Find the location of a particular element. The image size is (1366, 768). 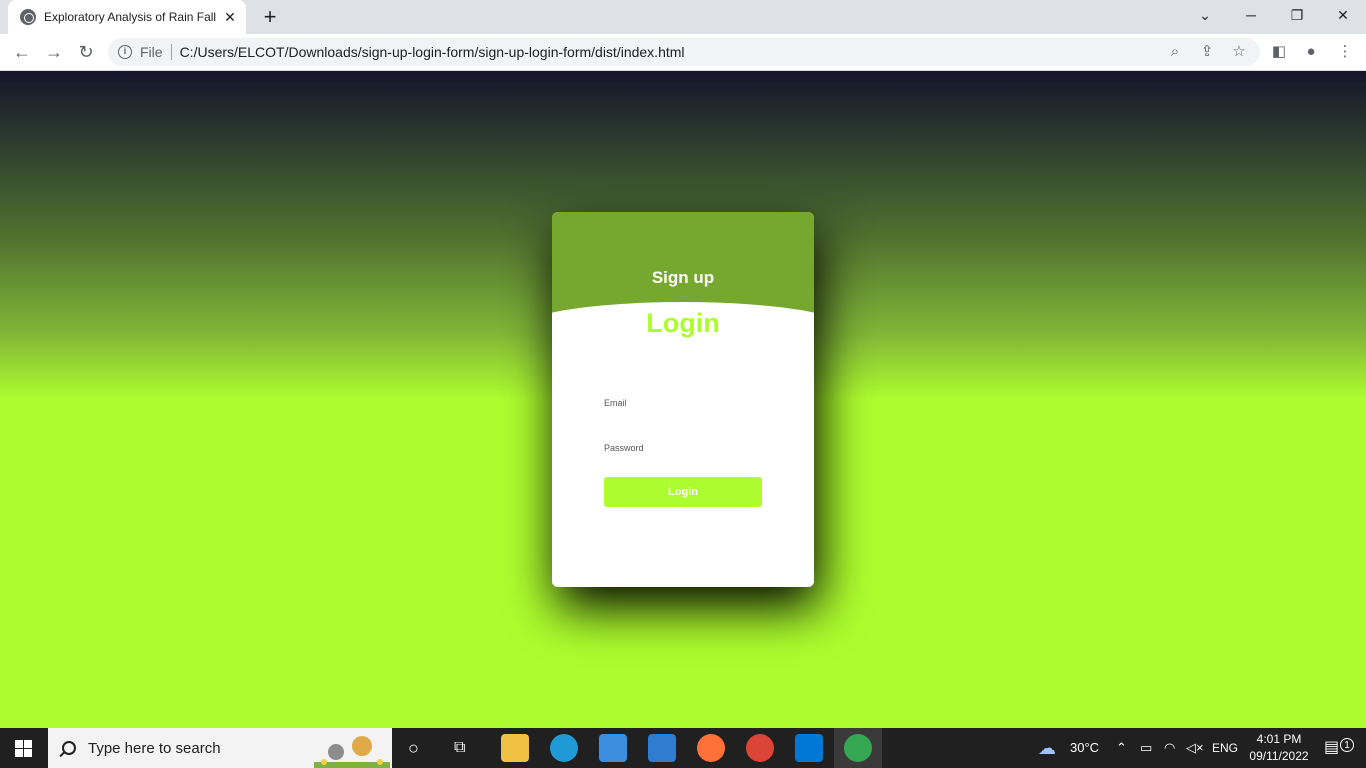

language-indicator: ENG is located at coordinates (1225, 748).